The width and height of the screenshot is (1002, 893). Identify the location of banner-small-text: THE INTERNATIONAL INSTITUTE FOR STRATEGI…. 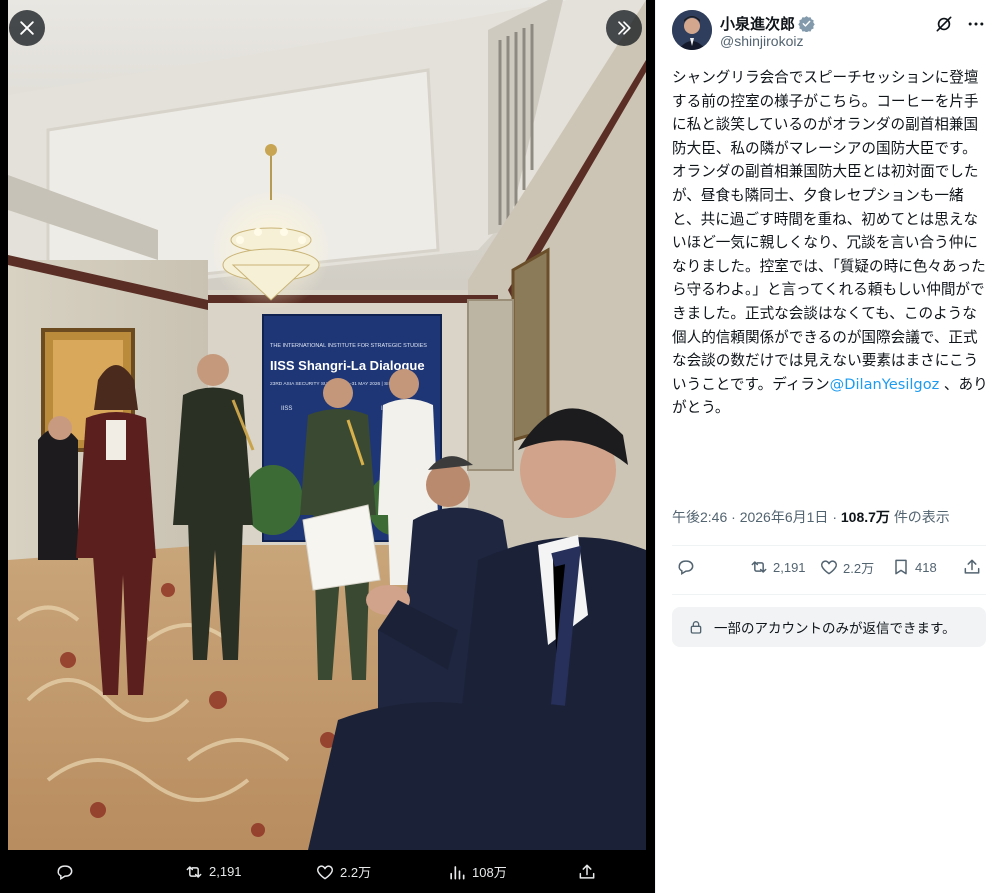
(348, 346).